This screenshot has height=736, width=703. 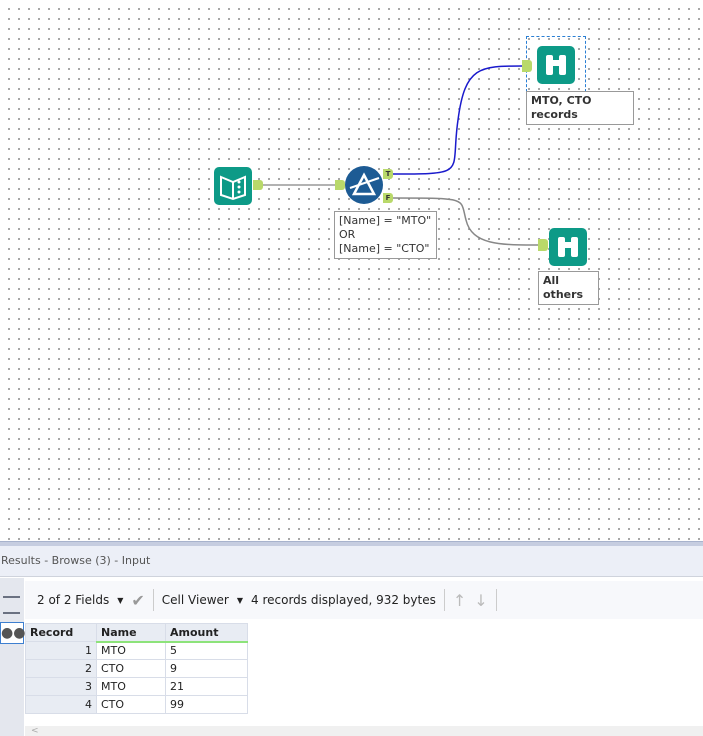 What do you see at coordinates (384, 248) in the screenshot?
I see `expression-line: [Name] = "CTO"` at bounding box center [384, 248].